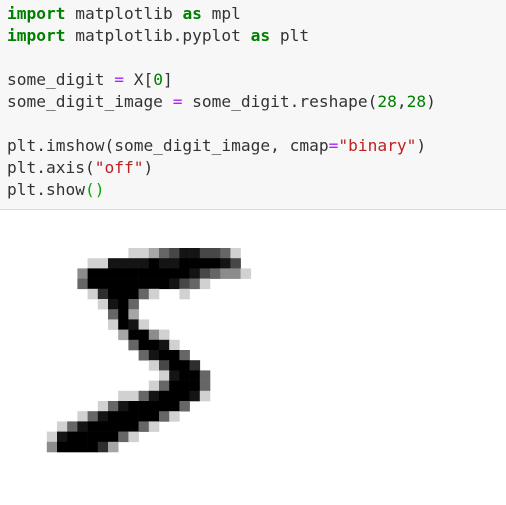  What do you see at coordinates (221, 168) in the screenshot?
I see `code-line: plt.axis("off")` at bounding box center [221, 168].